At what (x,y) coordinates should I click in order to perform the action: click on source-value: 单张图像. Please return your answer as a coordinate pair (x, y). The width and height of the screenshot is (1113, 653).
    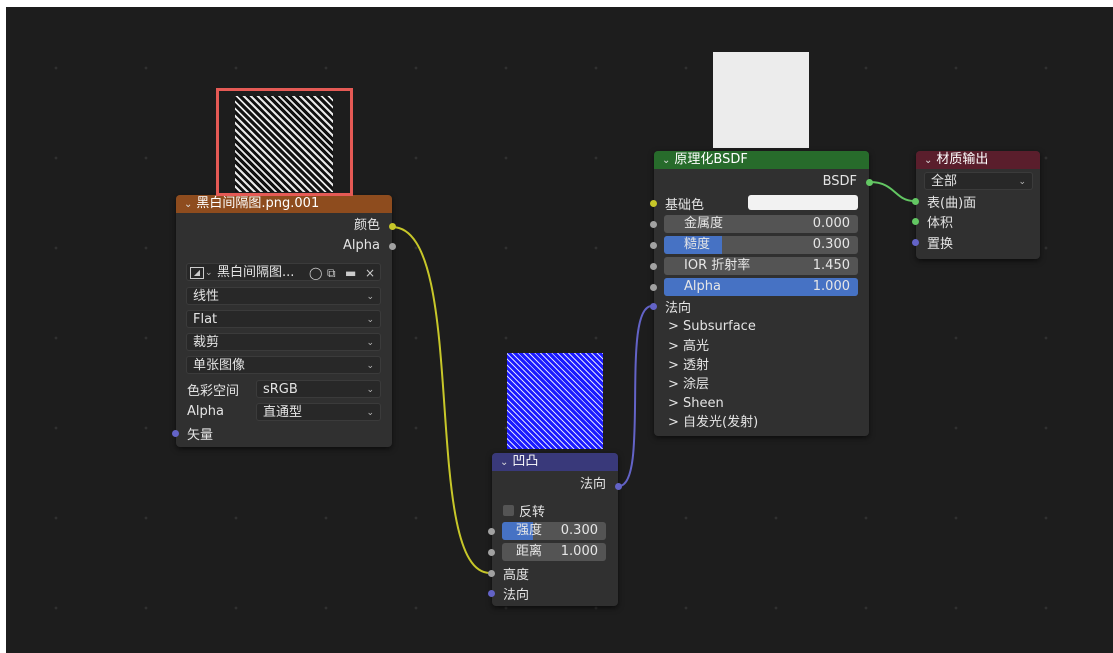
    Looking at the image, I should click on (219, 365).